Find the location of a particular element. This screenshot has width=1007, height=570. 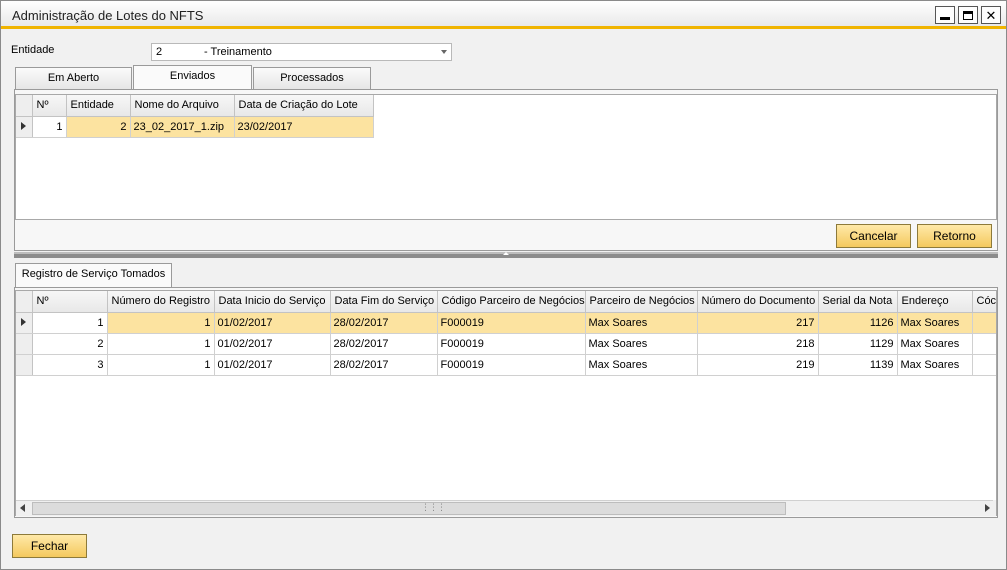

close-icon: ✕ is located at coordinates (991, 15).